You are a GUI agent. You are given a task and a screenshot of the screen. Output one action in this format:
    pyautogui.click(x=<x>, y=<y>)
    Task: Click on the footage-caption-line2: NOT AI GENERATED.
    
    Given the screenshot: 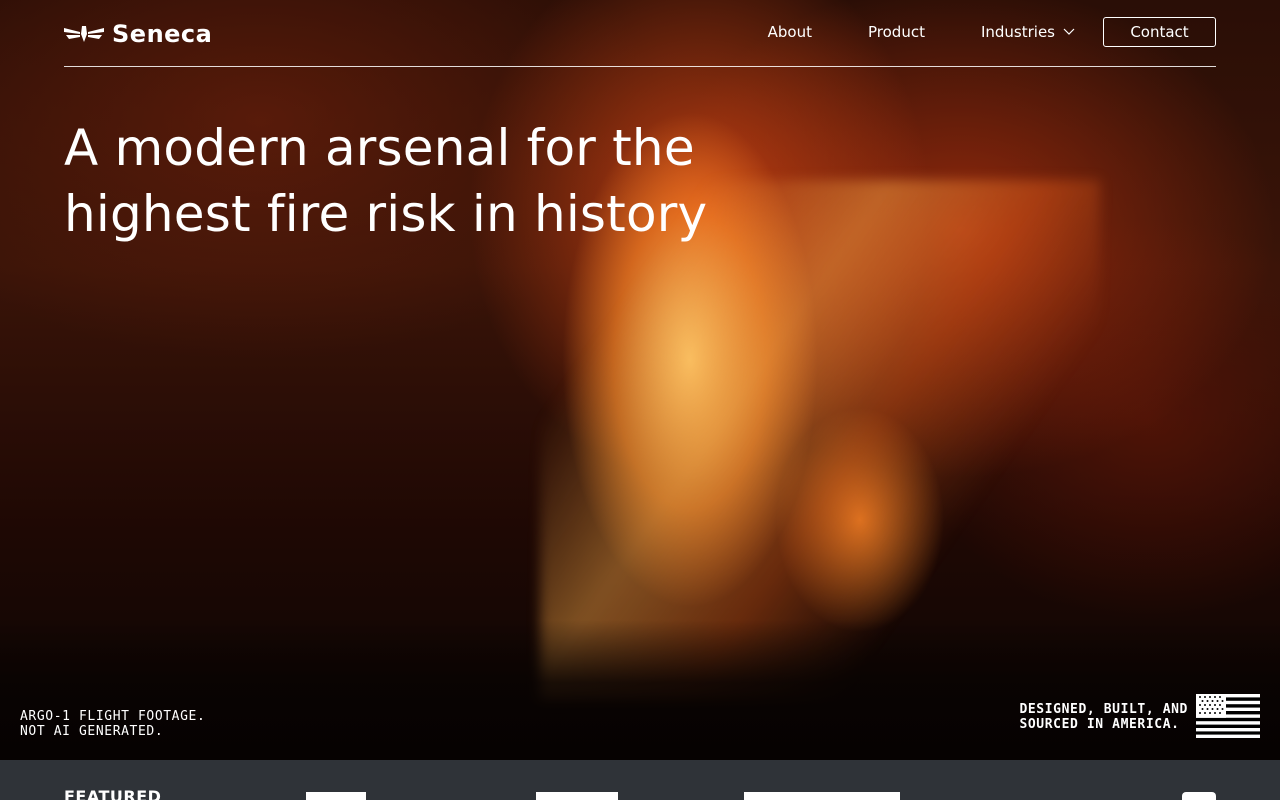 What is the action you would take?
    pyautogui.click(x=92, y=731)
    